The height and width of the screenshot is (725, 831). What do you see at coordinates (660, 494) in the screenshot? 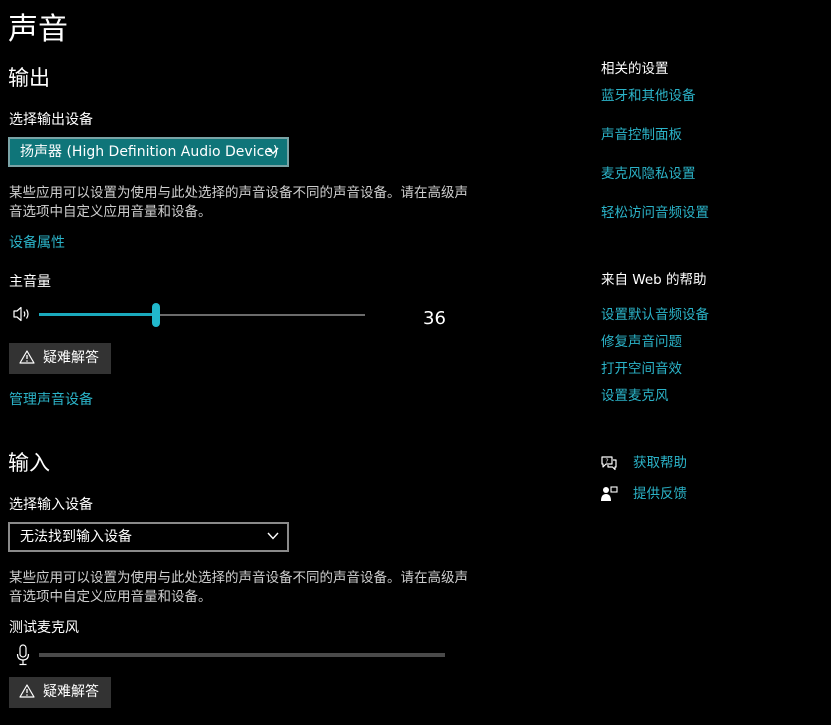
I see `give-feedback-link: 提供反馈` at bounding box center [660, 494].